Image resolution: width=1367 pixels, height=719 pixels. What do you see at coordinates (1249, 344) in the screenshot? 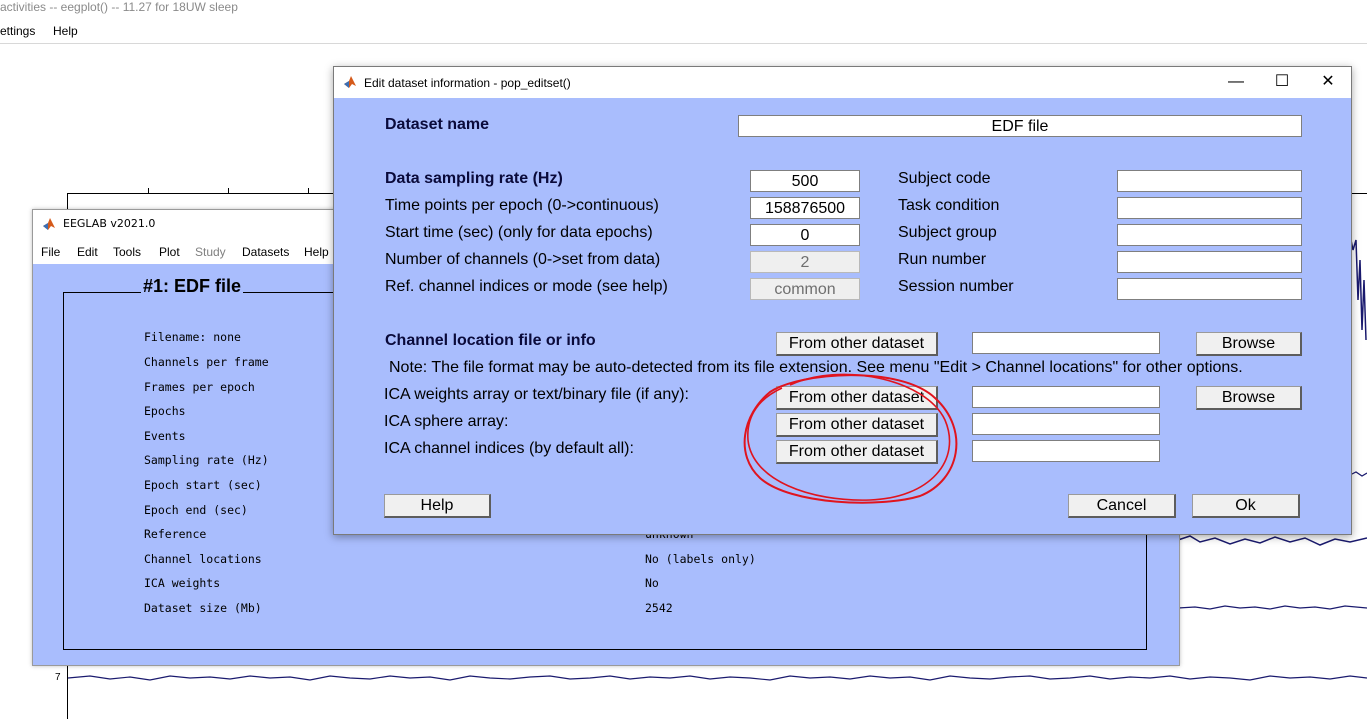
I see `chanloc-browse-button: Browse` at bounding box center [1249, 344].